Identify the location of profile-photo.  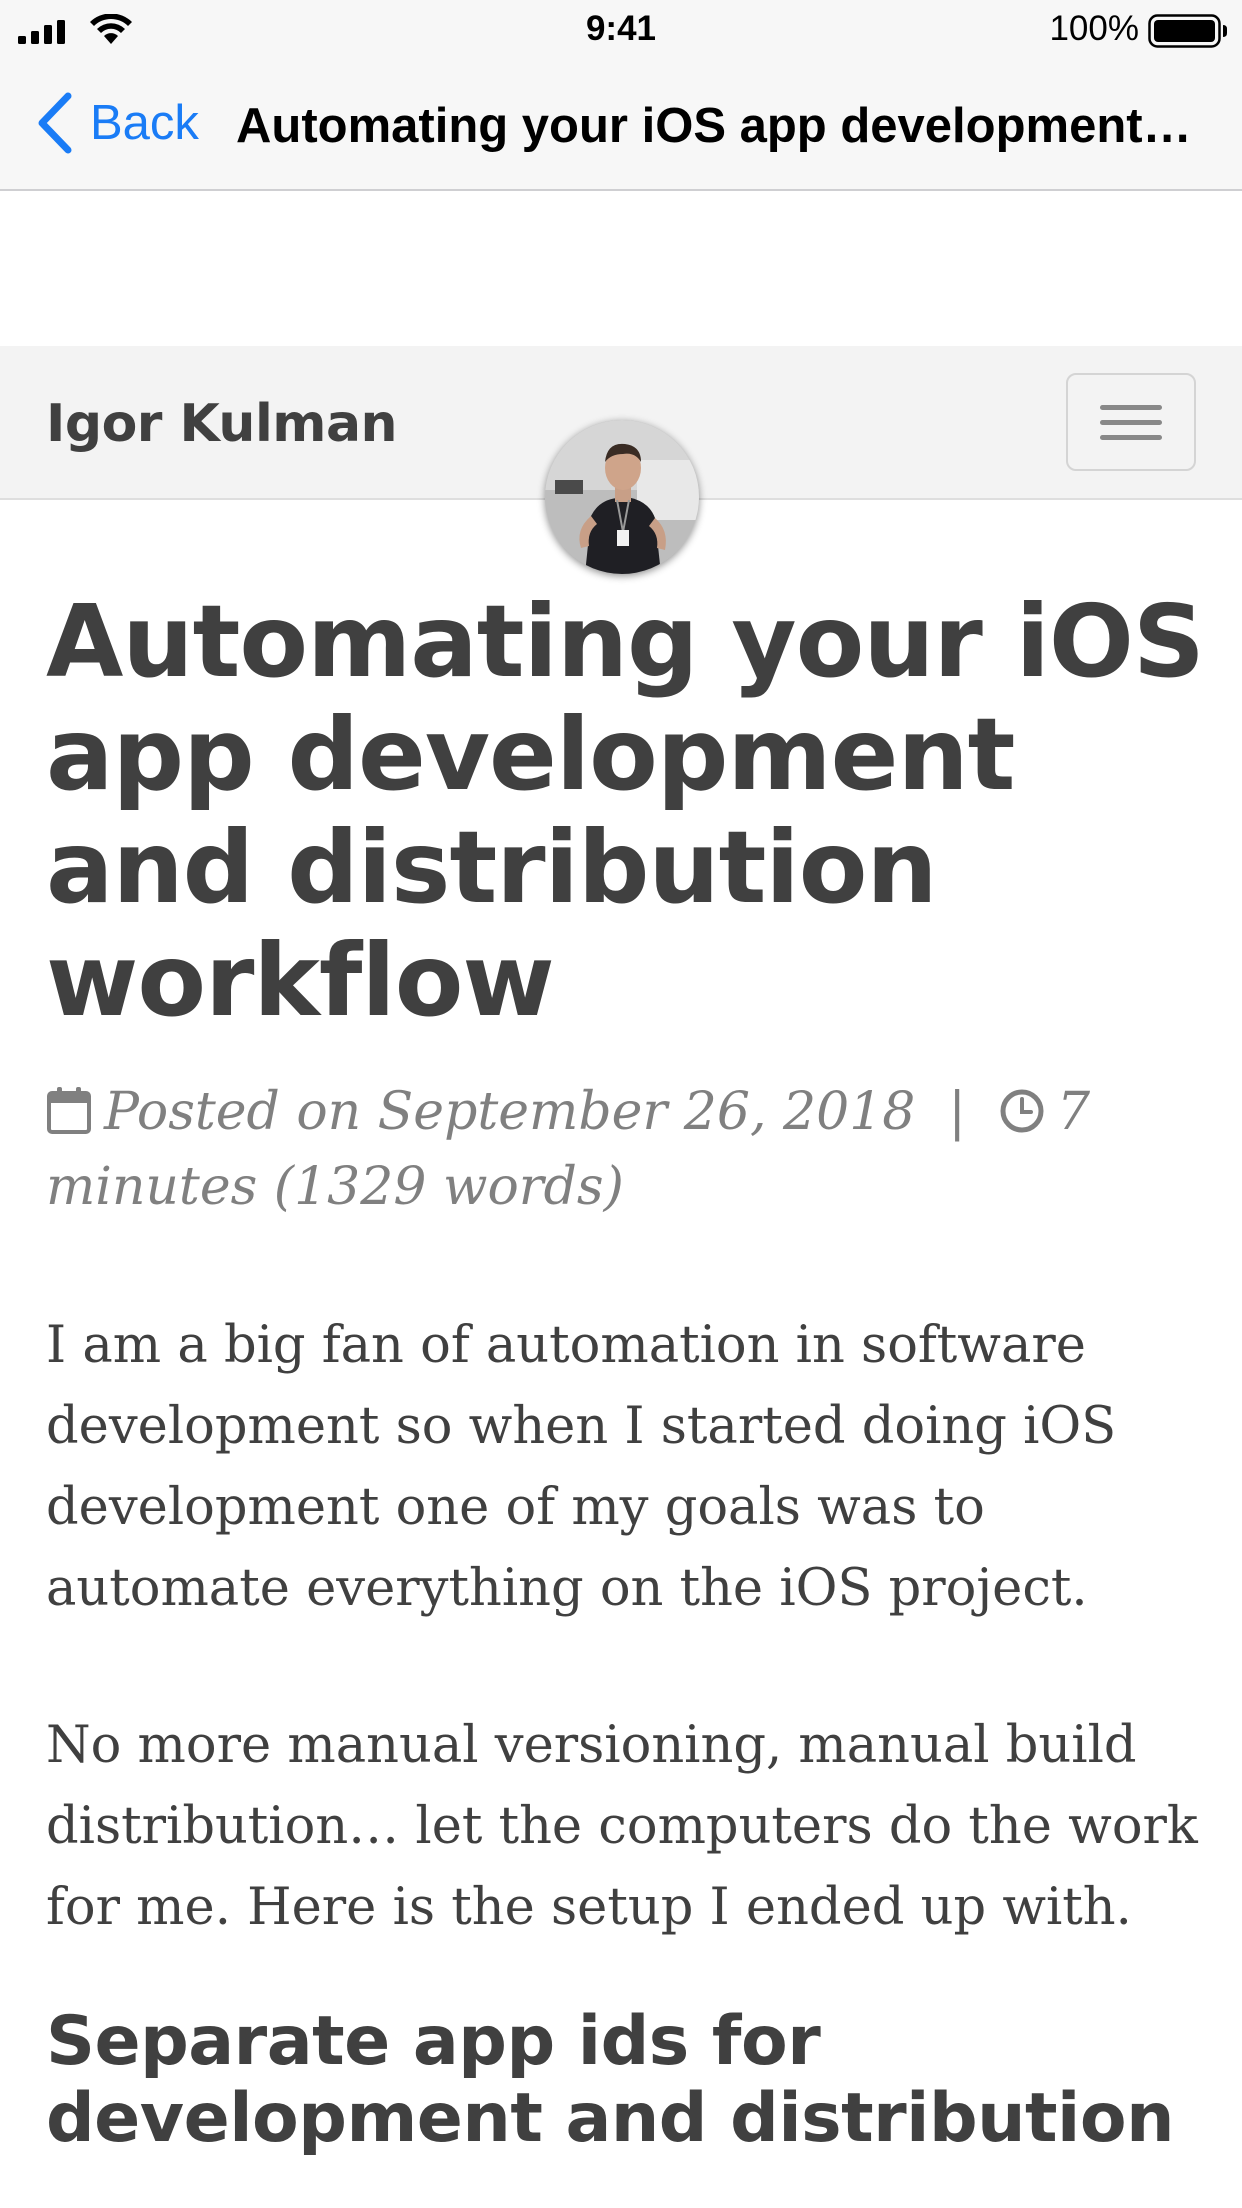
(622, 497).